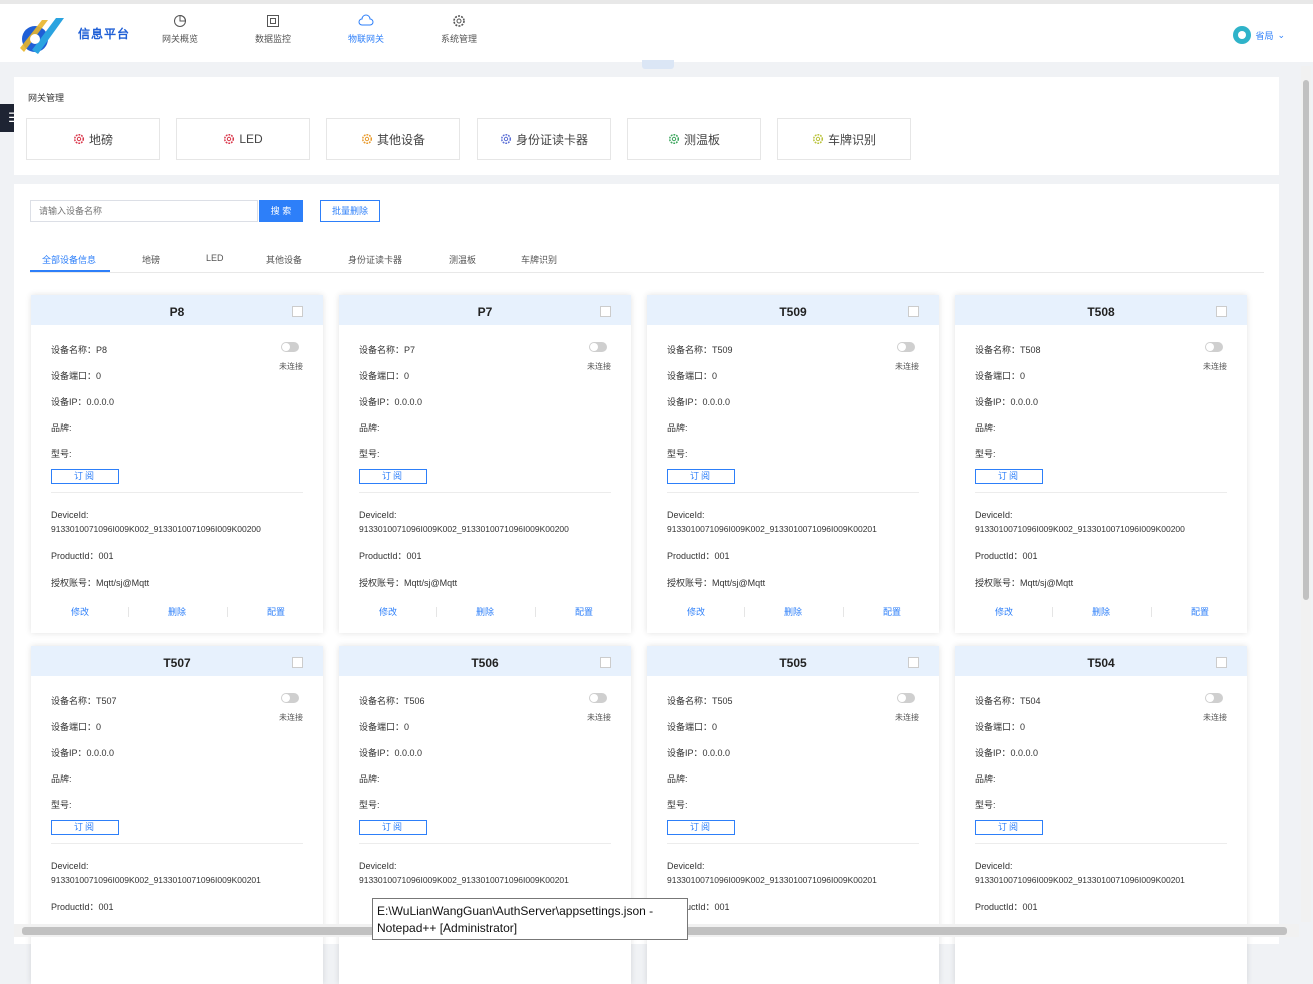 This screenshot has width=1313, height=984. What do you see at coordinates (658, 64) in the screenshot?
I see `header-collapse-handle` at bounding box center [658, 64].